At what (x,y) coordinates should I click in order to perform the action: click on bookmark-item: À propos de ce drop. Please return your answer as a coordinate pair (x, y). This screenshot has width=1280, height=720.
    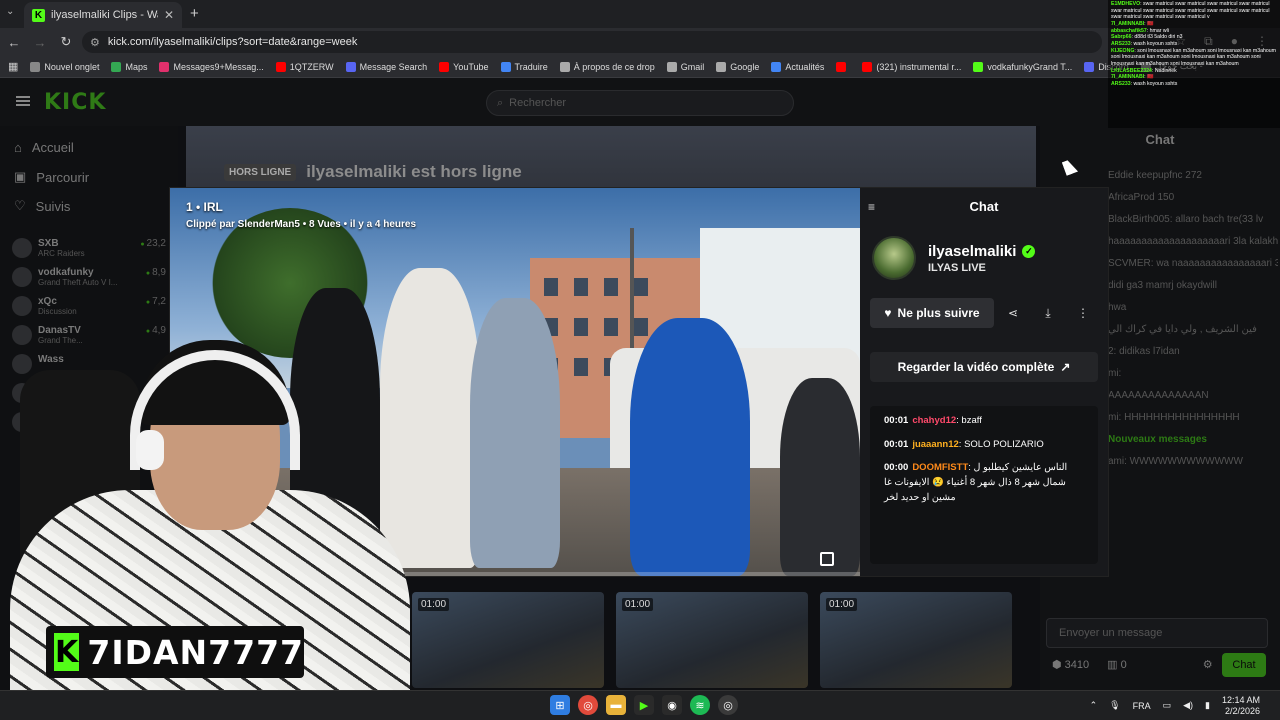
    Looking at the image, I should click on (607, 66).